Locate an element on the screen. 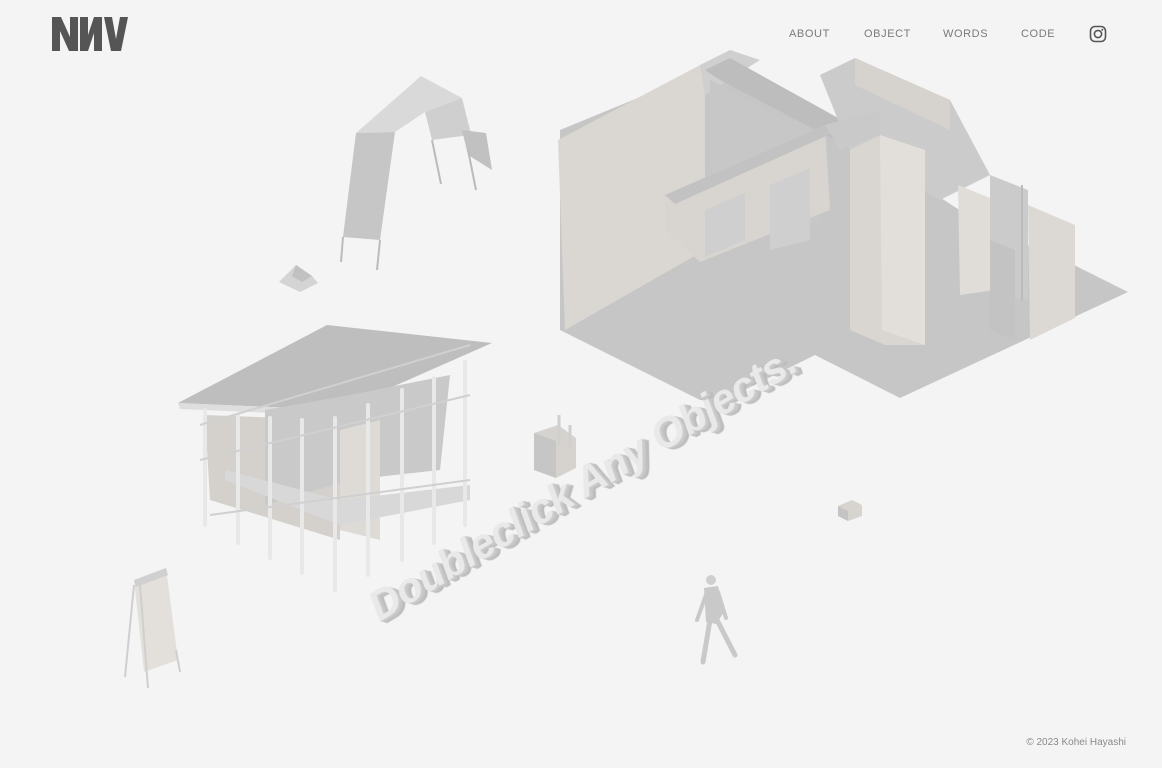 Image resolution: width=1162 pixels, height=768 pixels. folded-canopy is located at coordinates (416, 173).